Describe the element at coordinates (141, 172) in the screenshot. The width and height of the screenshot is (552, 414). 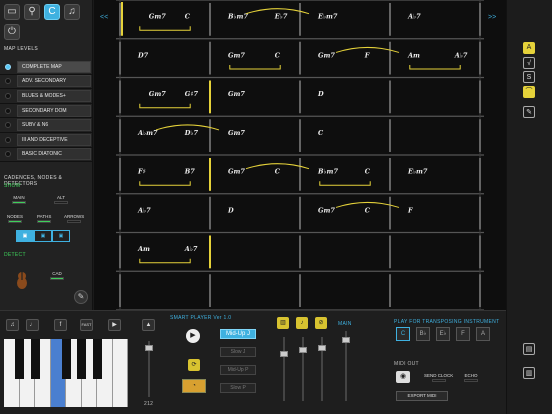
I see `chord-symbol: F♯` at that location.